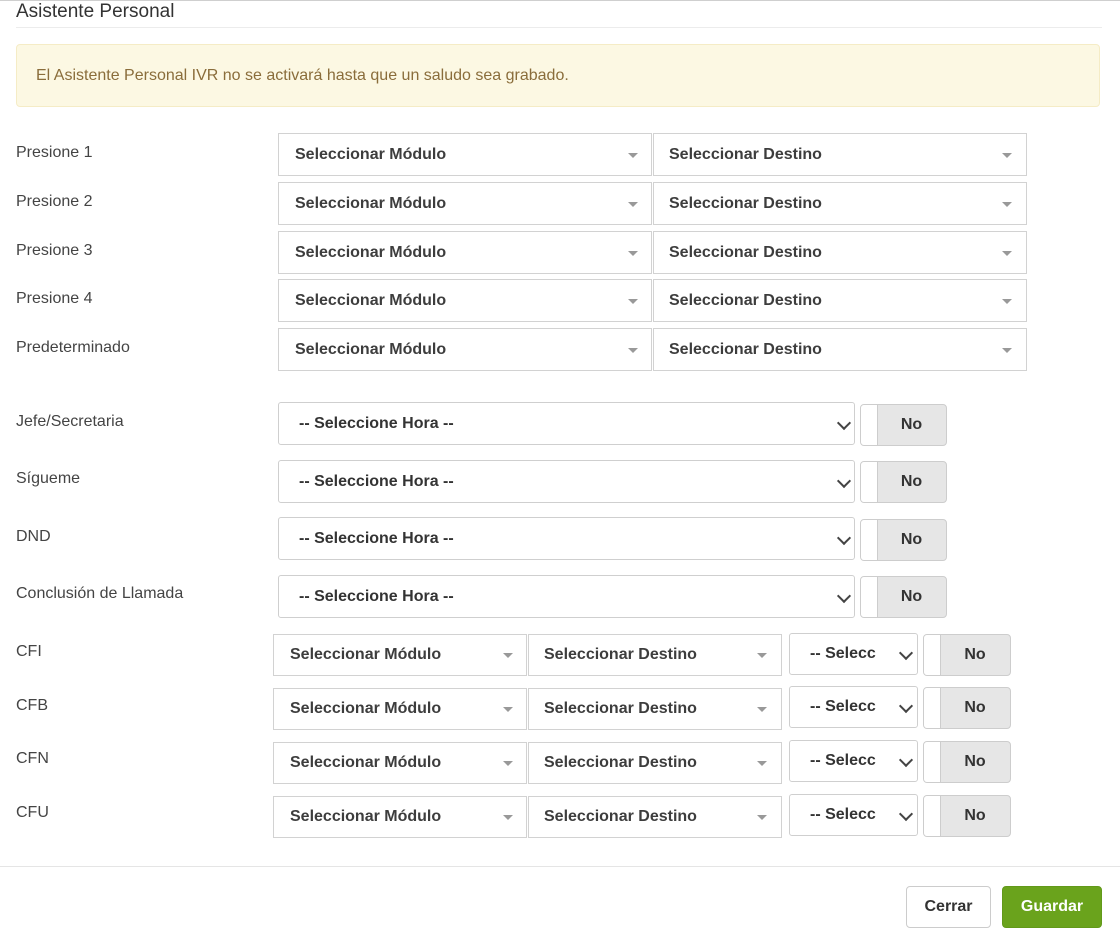 The width and height of the screenshot is (1120, 928). Describe the element at coordinates (840, 203) in the screenshot. I see `press-2-destination-select: Seleccionar Destino` at that location.